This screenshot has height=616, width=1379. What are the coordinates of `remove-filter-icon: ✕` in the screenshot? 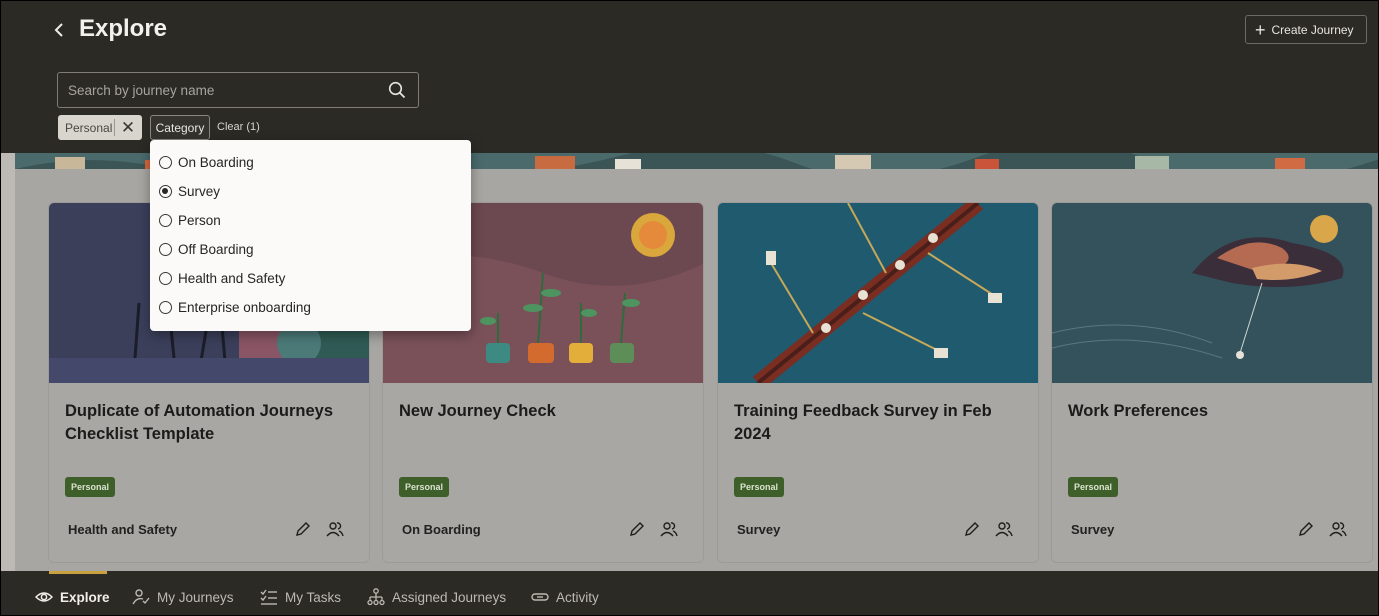 It's located at (128, 128).